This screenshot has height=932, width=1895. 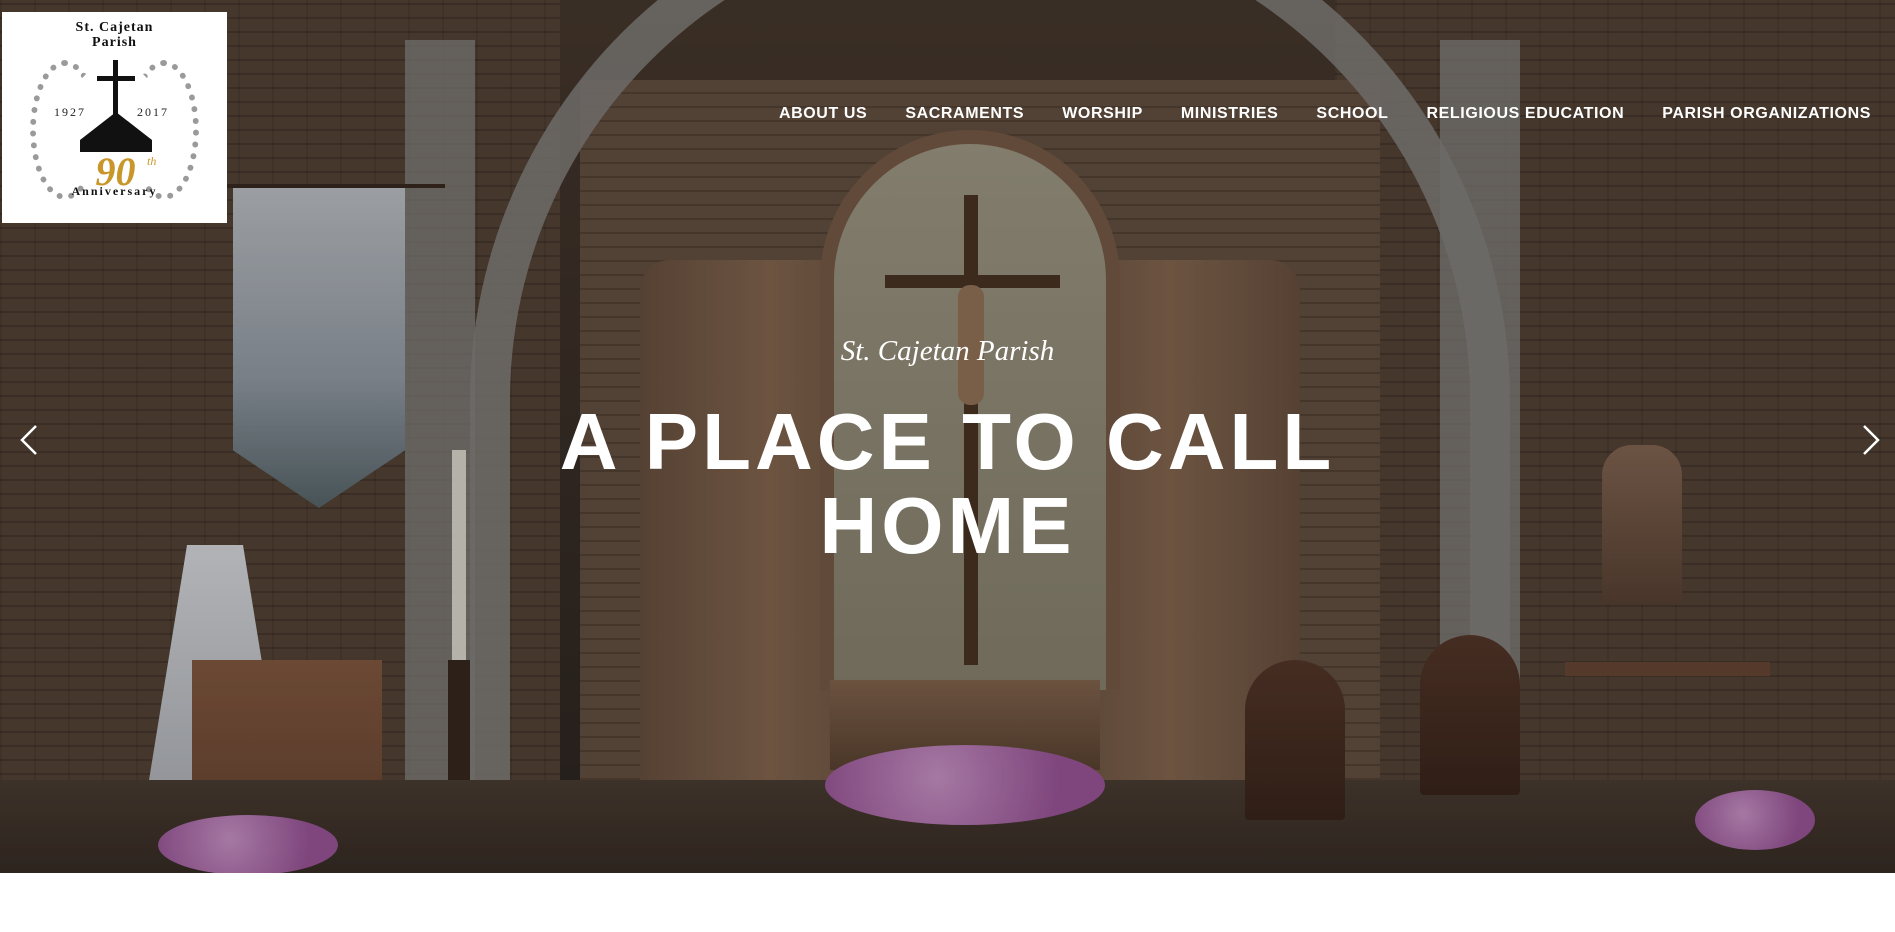 I want to click on logo-year-start: 1927, so click(x=70, y=112).